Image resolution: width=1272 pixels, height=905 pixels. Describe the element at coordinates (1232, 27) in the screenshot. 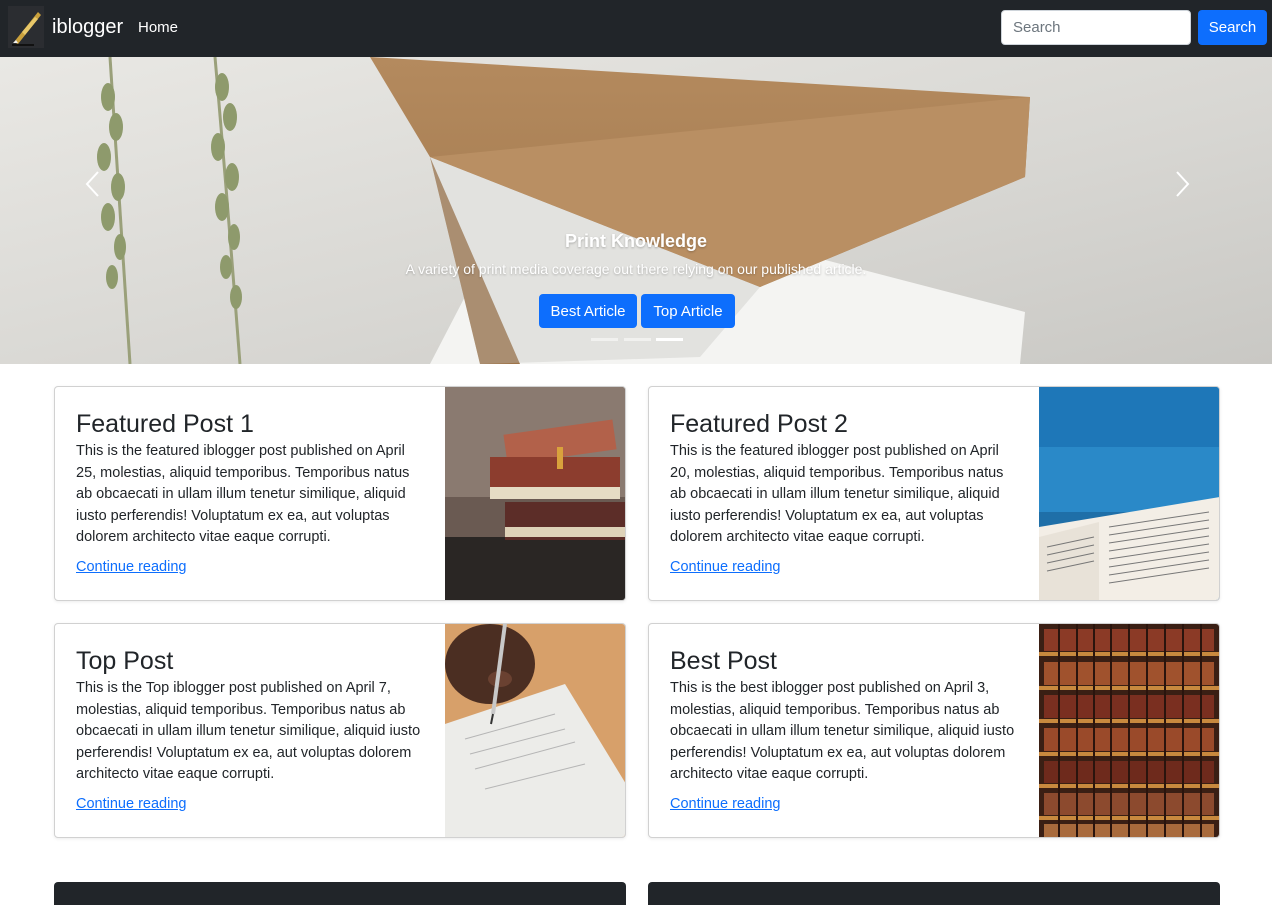

I see `search-button: Search` at that location.